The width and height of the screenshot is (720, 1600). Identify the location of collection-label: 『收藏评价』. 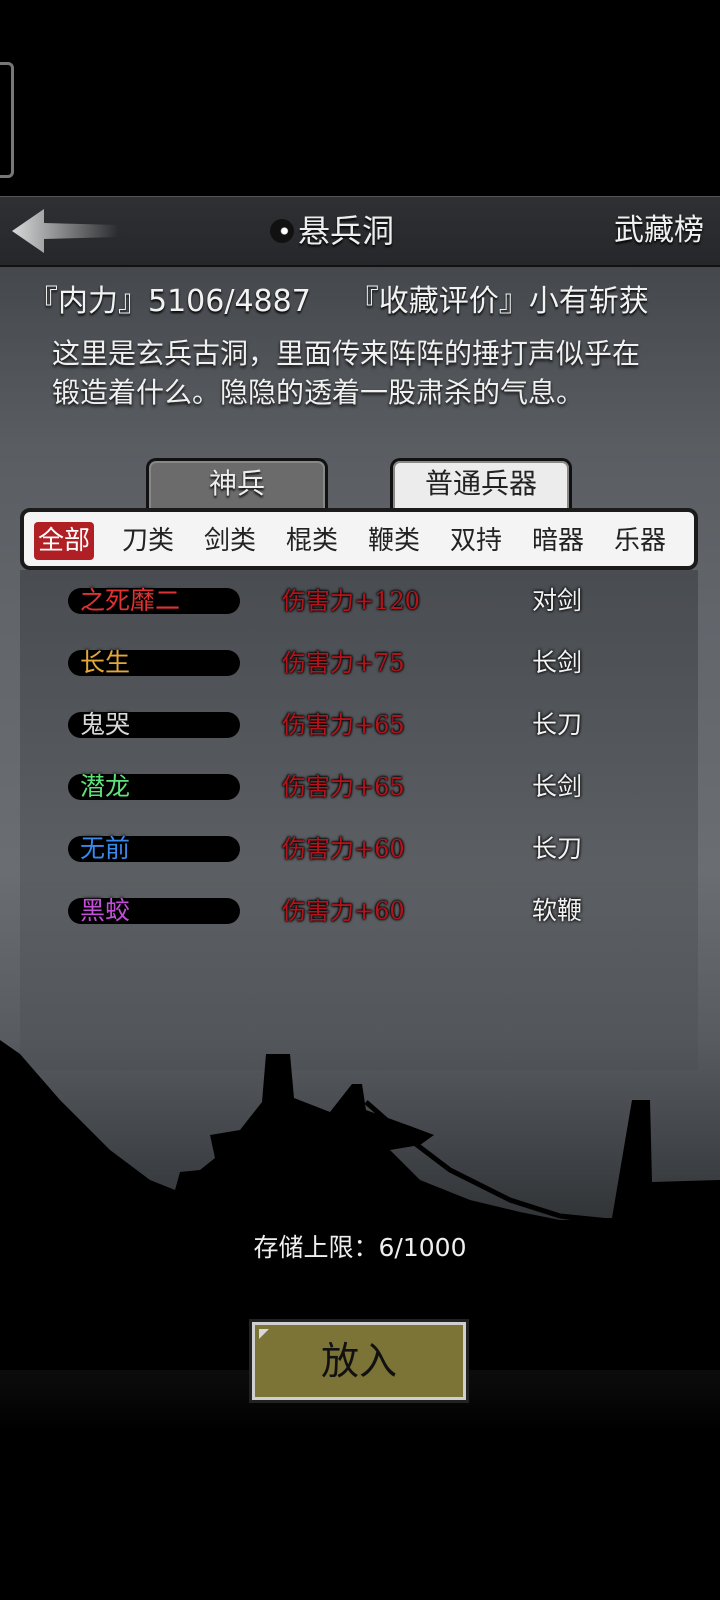
(438, 301).